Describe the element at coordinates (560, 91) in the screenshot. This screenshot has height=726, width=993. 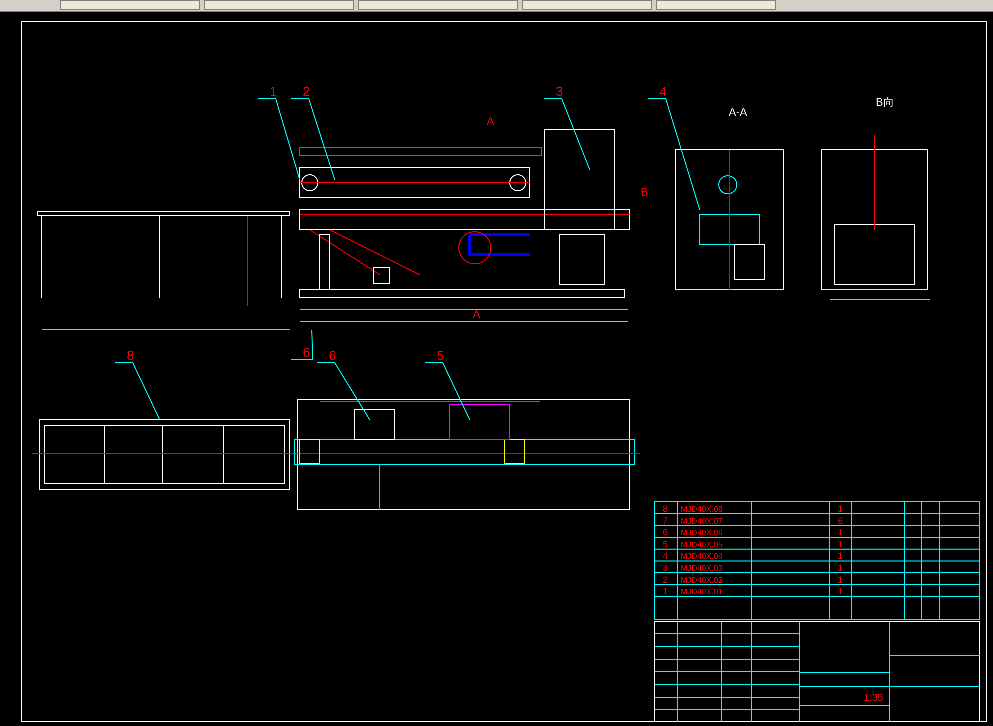
I see `balloon-number: 3` at that location.